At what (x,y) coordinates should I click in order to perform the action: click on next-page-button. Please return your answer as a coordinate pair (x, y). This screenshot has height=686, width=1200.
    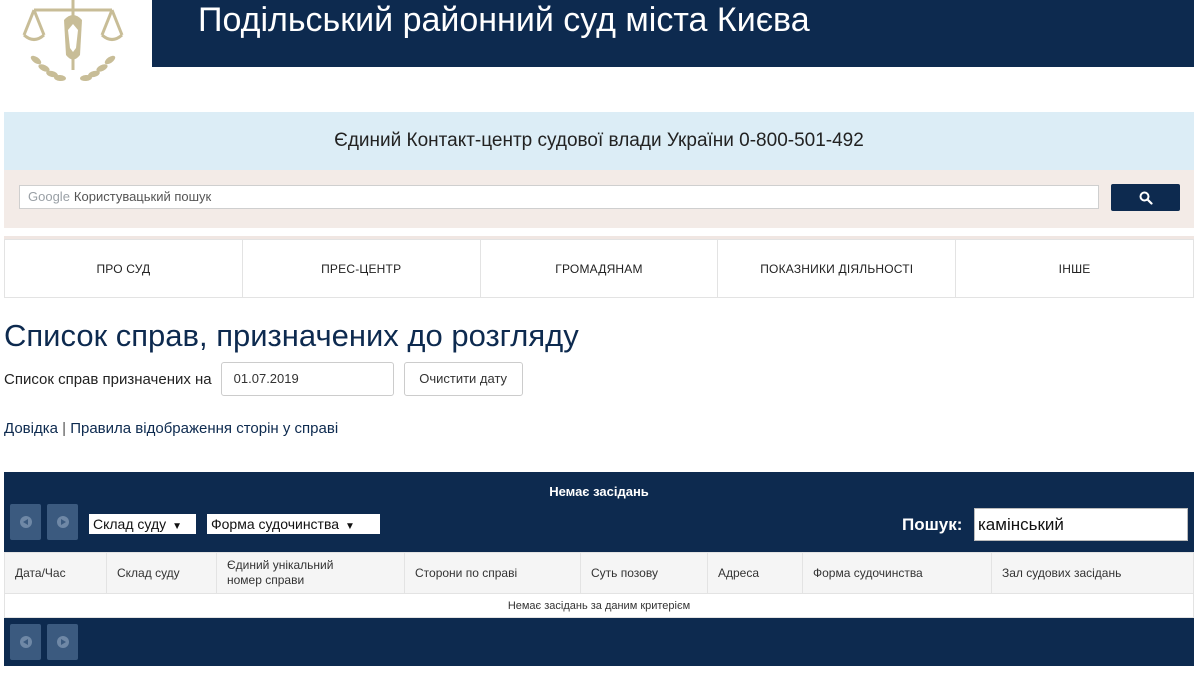
    Looking at the image, I should click on (62, 522).